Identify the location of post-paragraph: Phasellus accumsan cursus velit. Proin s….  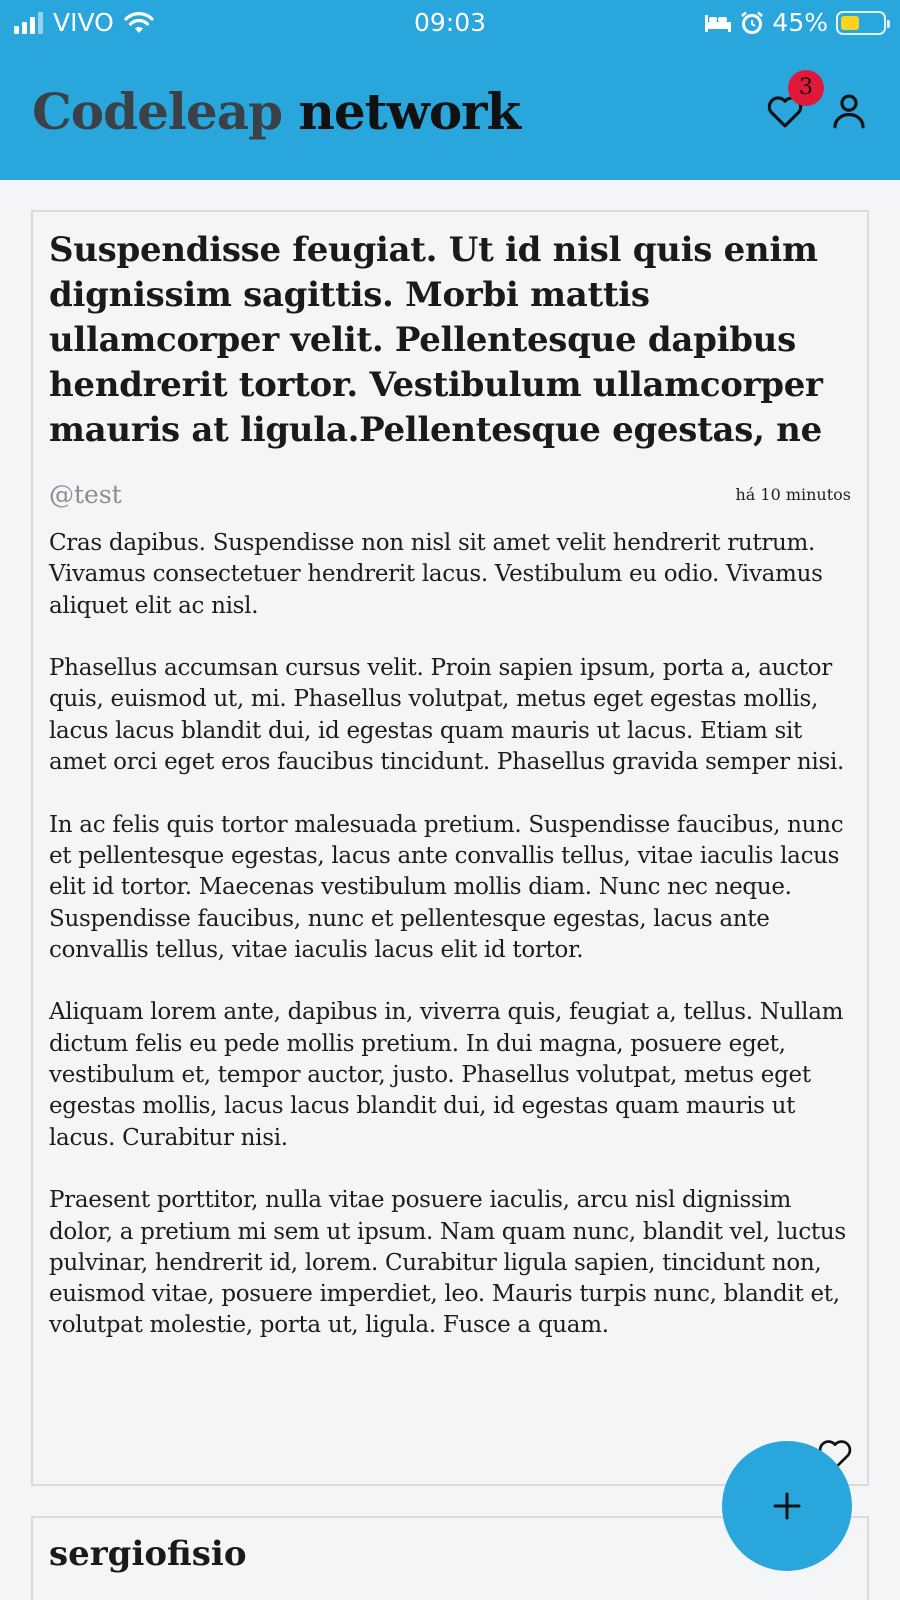
(447, 715).